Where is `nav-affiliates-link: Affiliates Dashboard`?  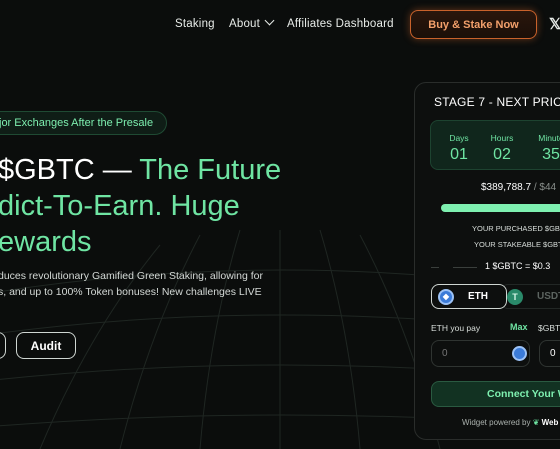
nav-affiliates-link: Affiliates Dashboard is located at coordinates (340, 24).